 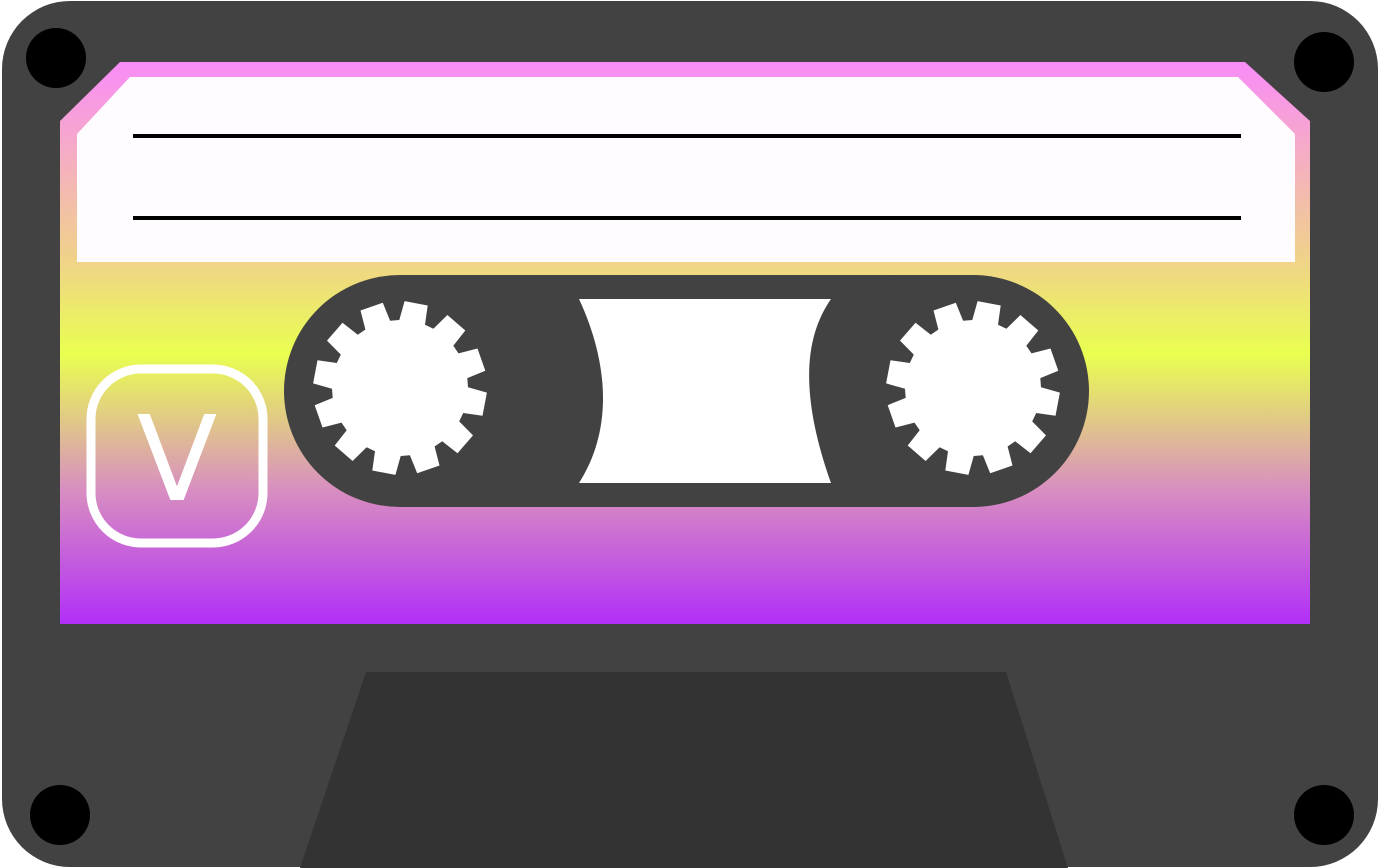 What do you see at coordinates (60, 815) in the screenshot?
I see `screw-hole-bottom-left-icon` at bounding box center [60, 815].